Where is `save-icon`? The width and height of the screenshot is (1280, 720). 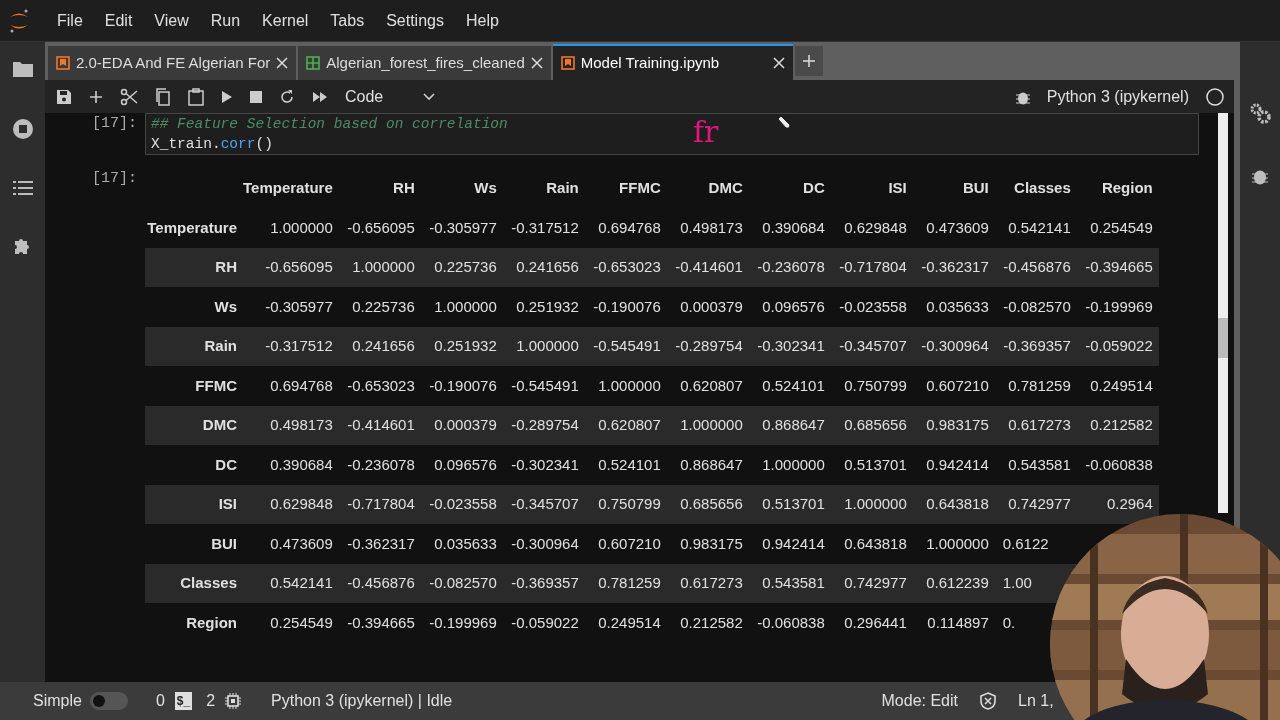 save-icon is located at coordinates (64, 96).